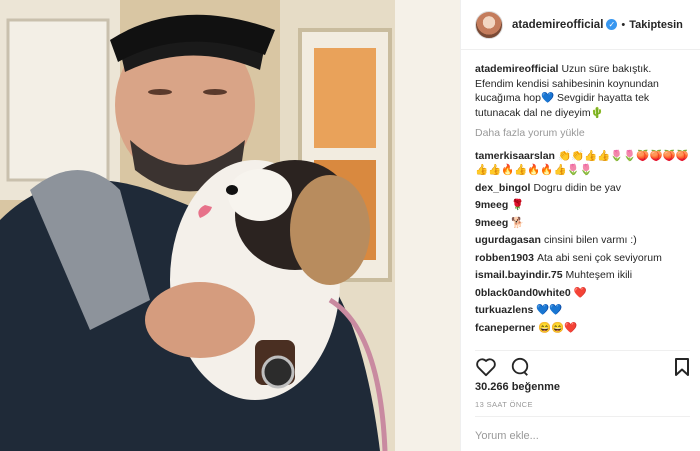  Describe the element at coordinates (520, 367) in the screenshot. I see `comment-bubble-icon` at that location.